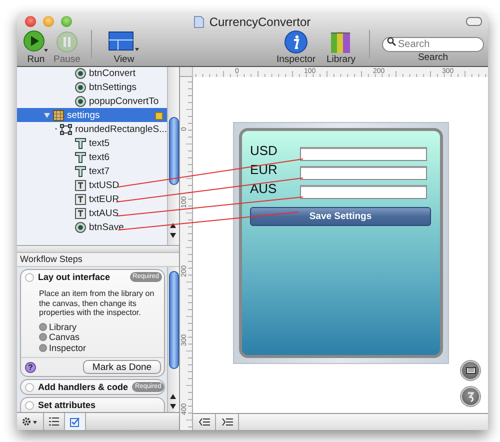  I want to click on outline-item: txtUSD, so click(92, 185).